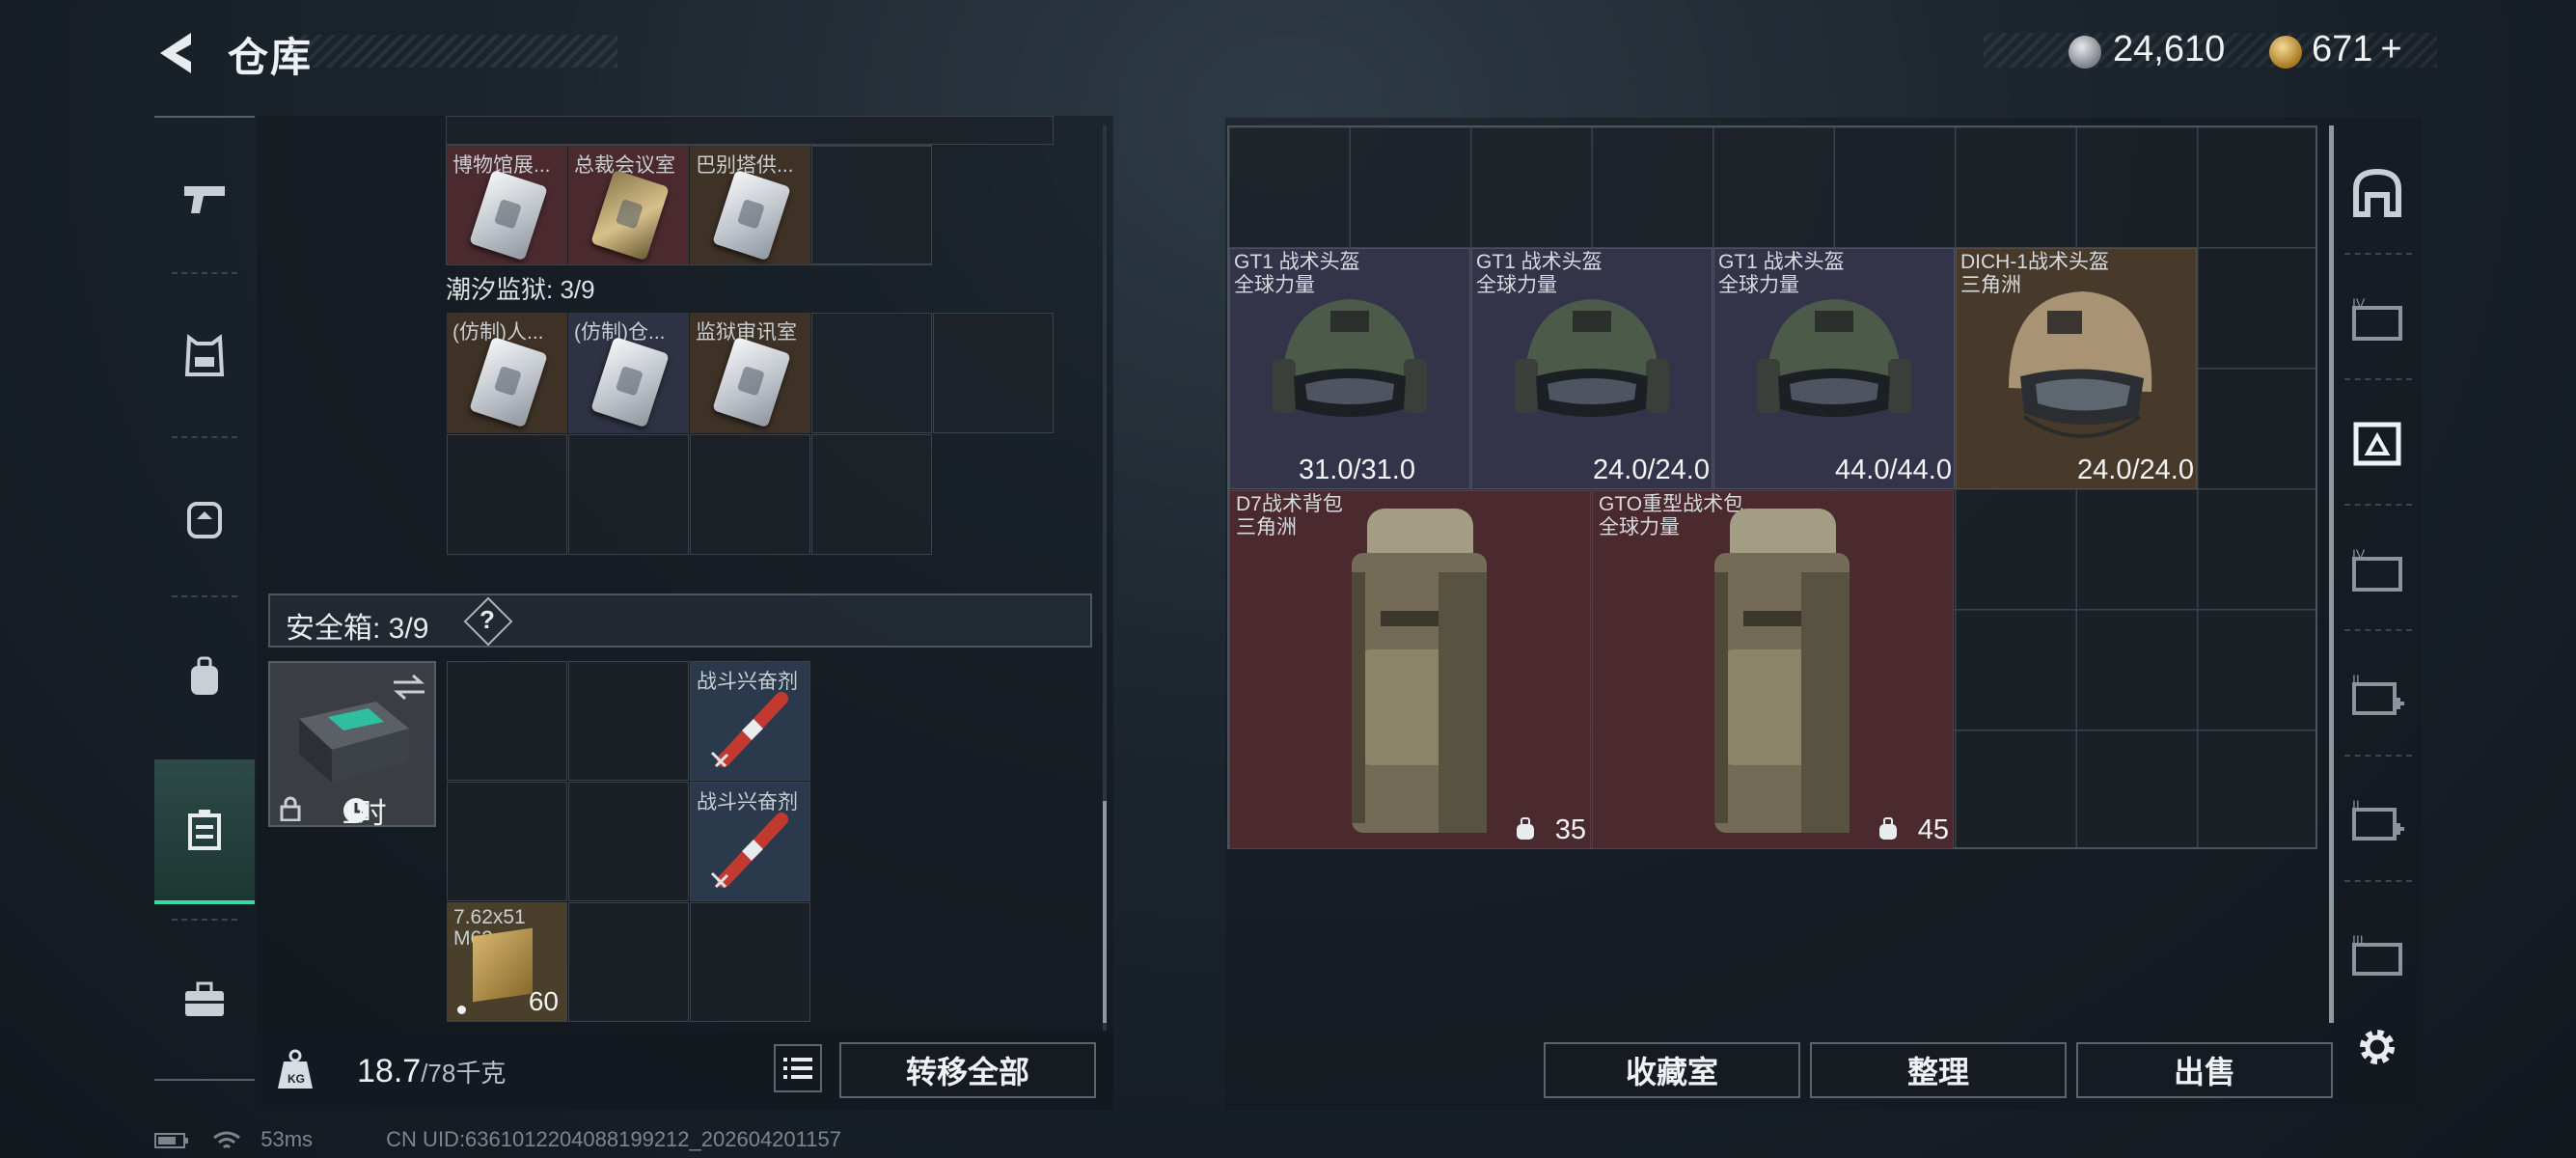 Image resolution: width=2576 pixels, height=1158 pixels. Describe the element at coordinates (968, 1070) in the screenshot. I see `transfer-all-button: 转移全部` at that location.